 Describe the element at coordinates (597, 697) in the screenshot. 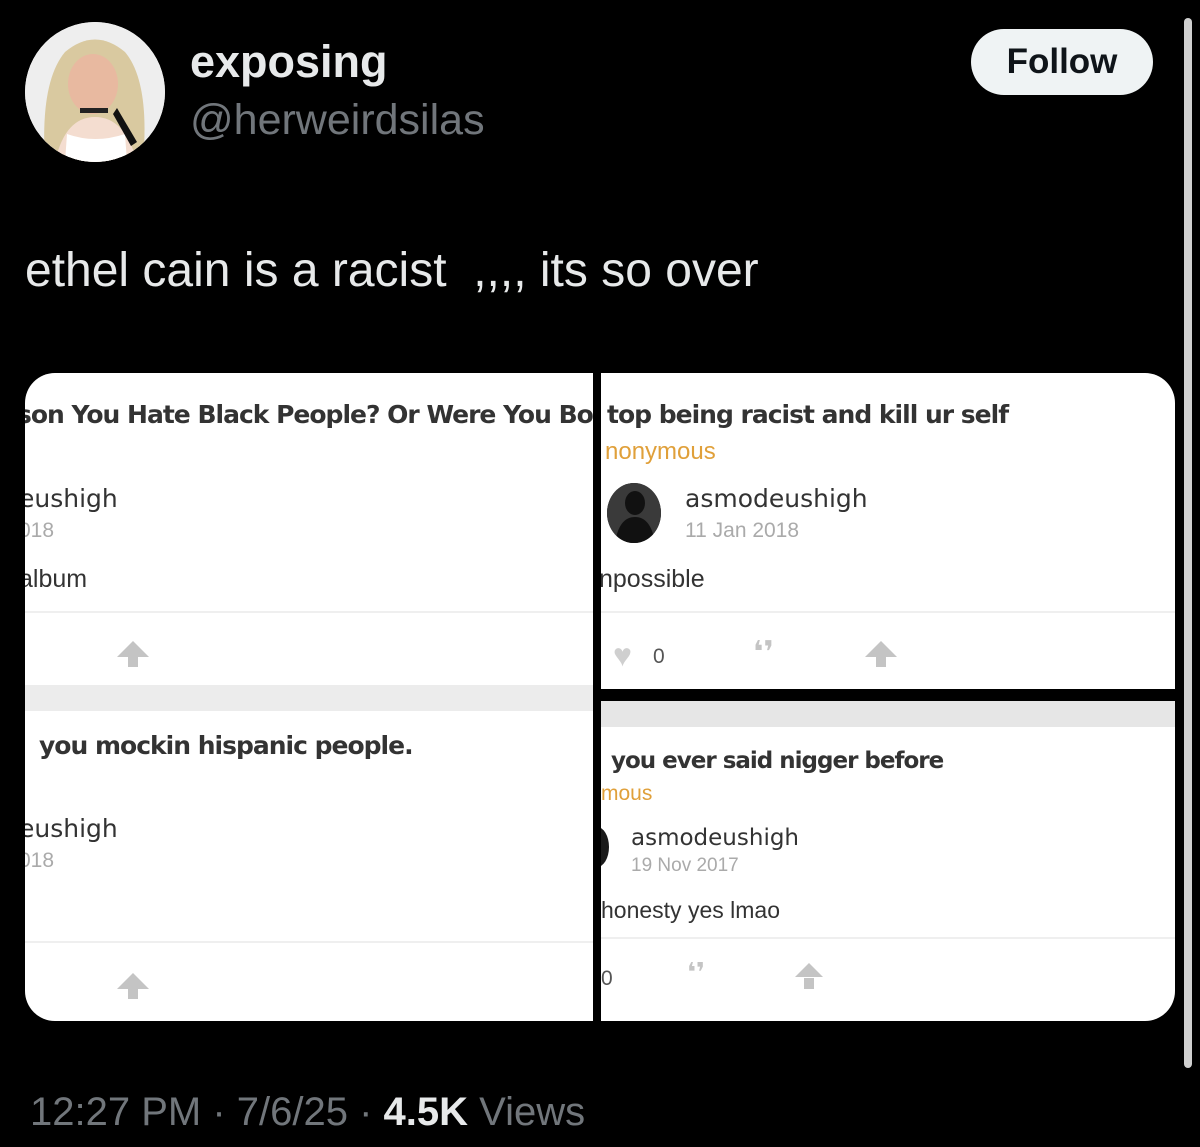

I see `media-divider` at that location.